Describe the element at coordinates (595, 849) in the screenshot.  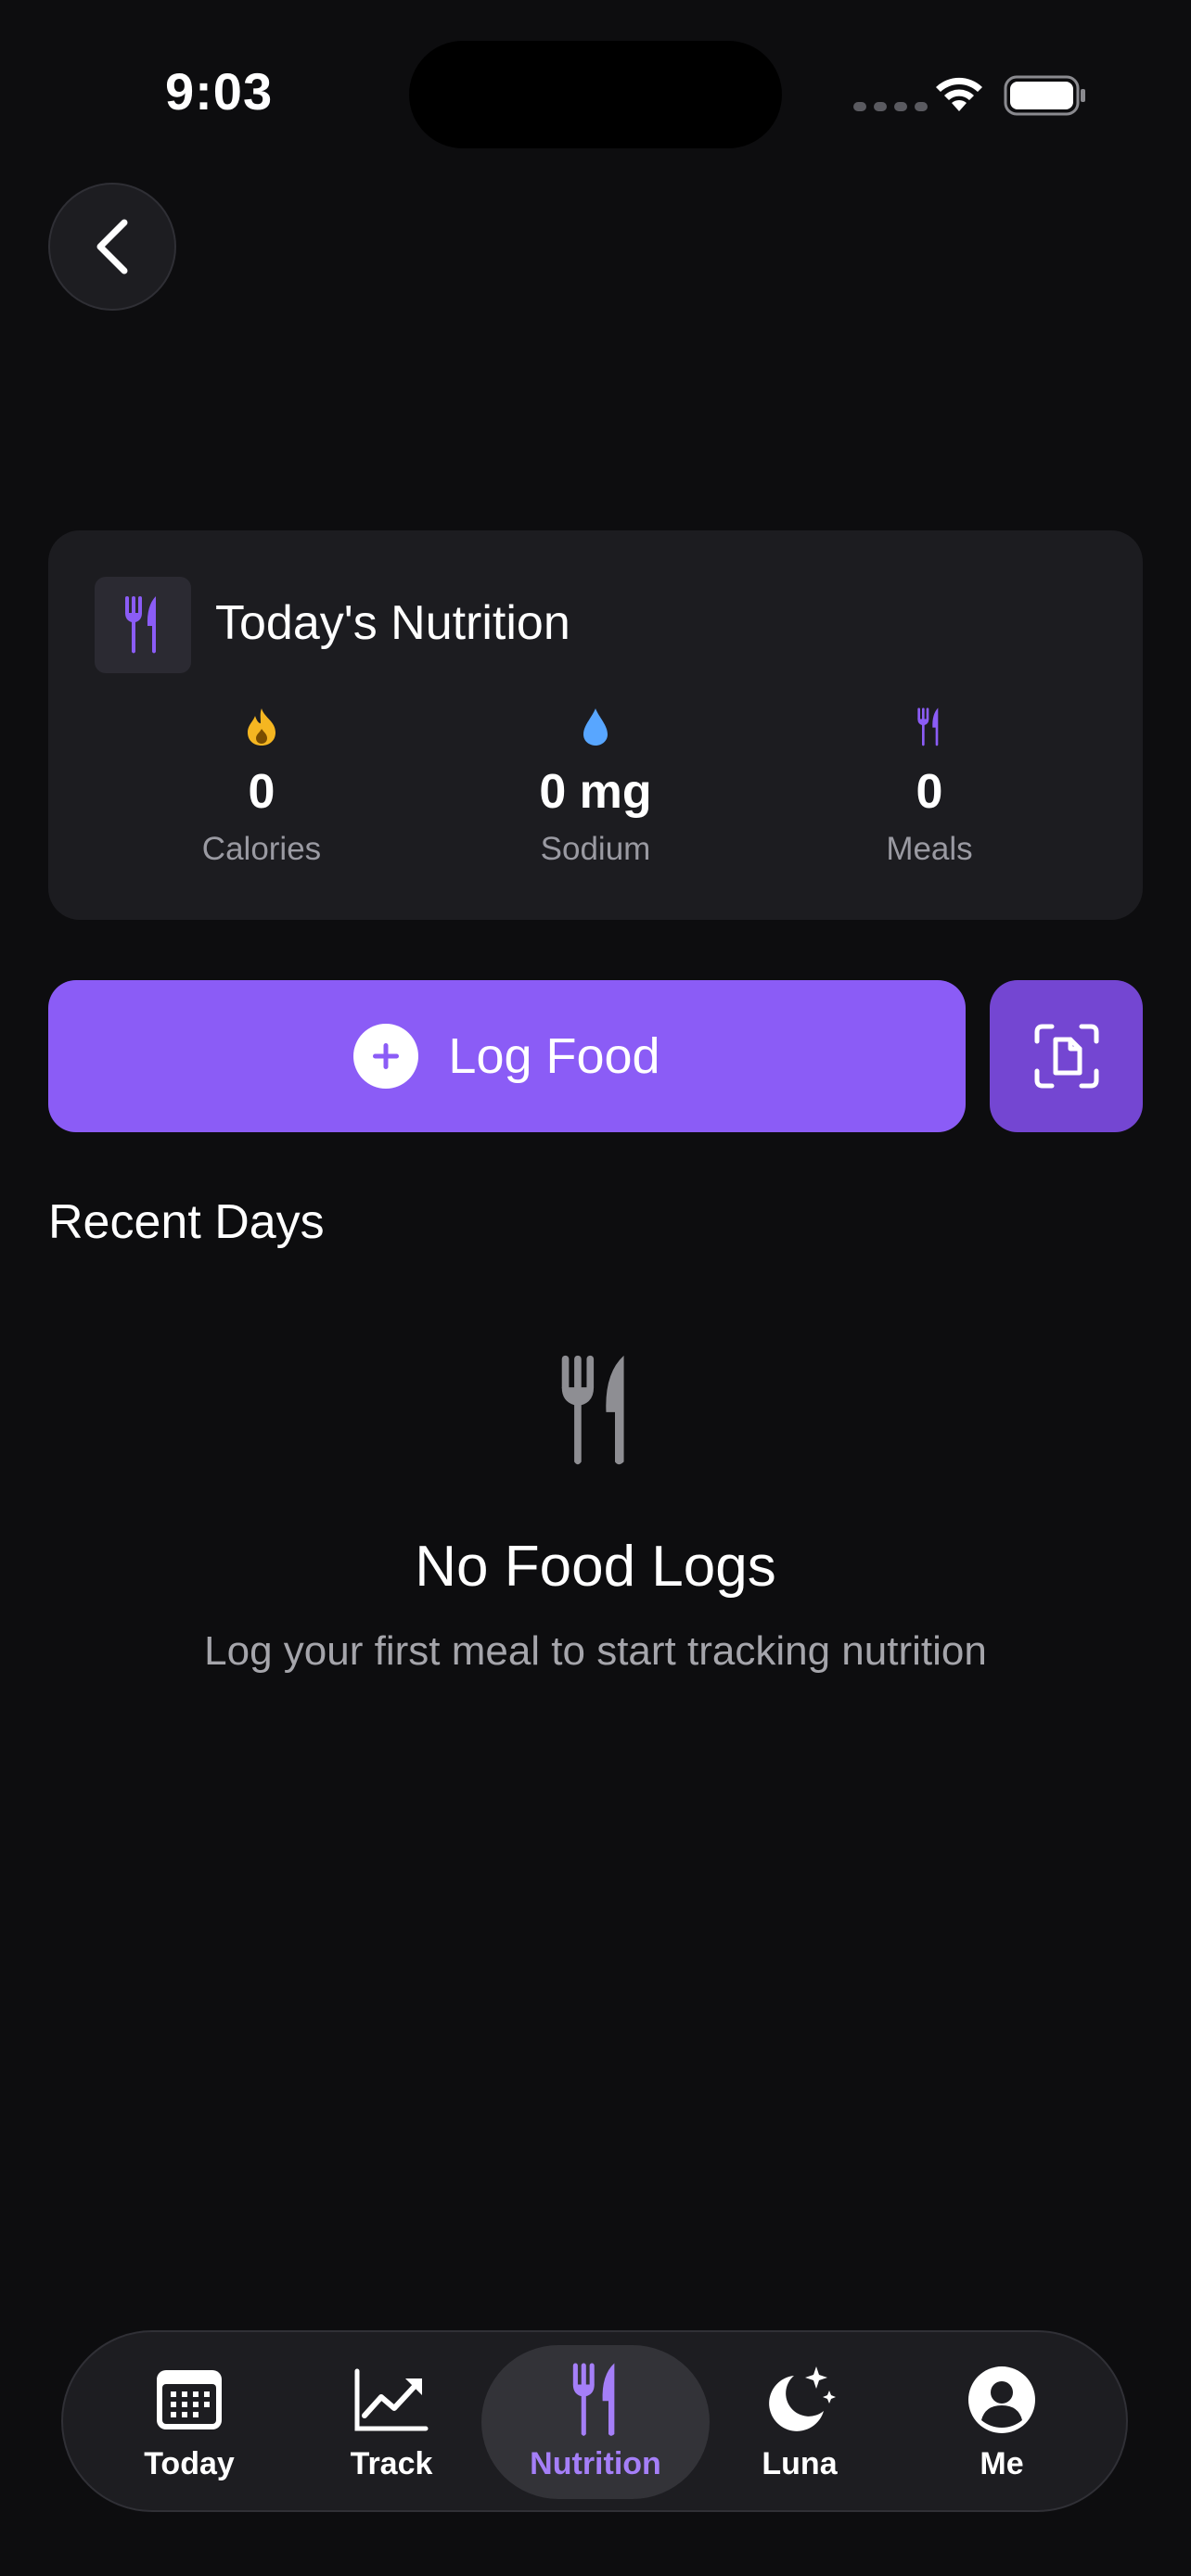
I see `sodium-label: Sodium` at that location.